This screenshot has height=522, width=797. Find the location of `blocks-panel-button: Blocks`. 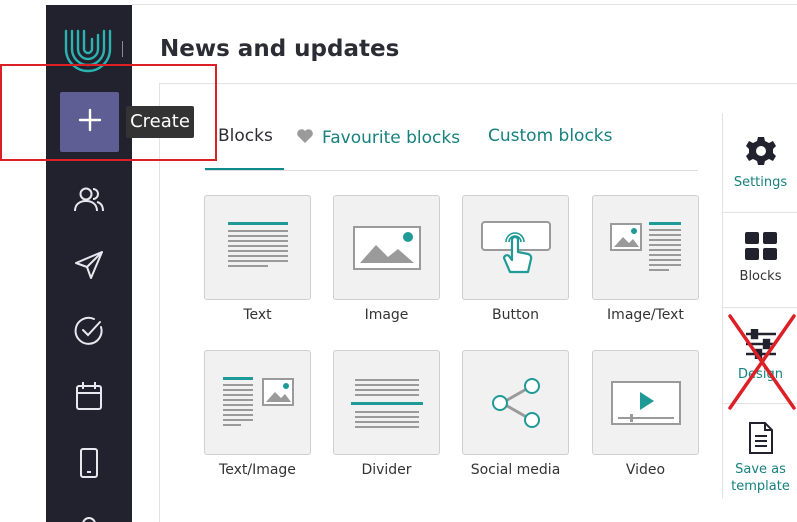

blocks-panel-button: Blocks is located at coordinates (760, 257).